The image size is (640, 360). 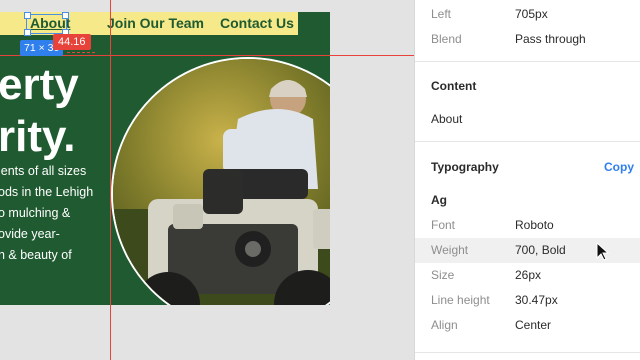 What do you see at coordinates (444, 325) in the screenshot?
I see `property-label: Align` at bounding box center [444, 325].